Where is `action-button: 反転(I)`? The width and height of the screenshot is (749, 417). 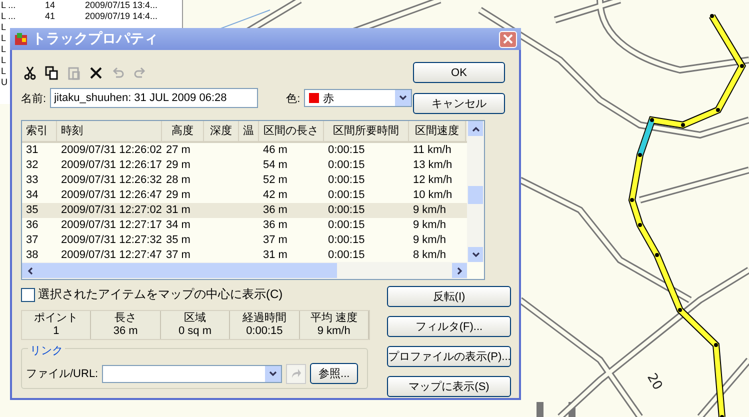 action-button: 反転(I) is located at coordinates (449, 296).